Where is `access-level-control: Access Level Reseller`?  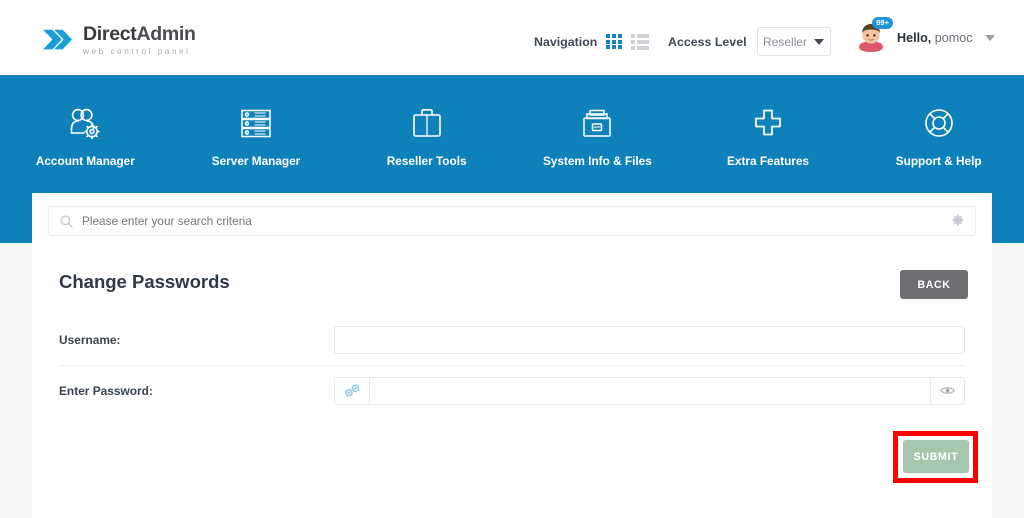 access-level-control: Access Level Reseller is located at coordinates (749, 41).